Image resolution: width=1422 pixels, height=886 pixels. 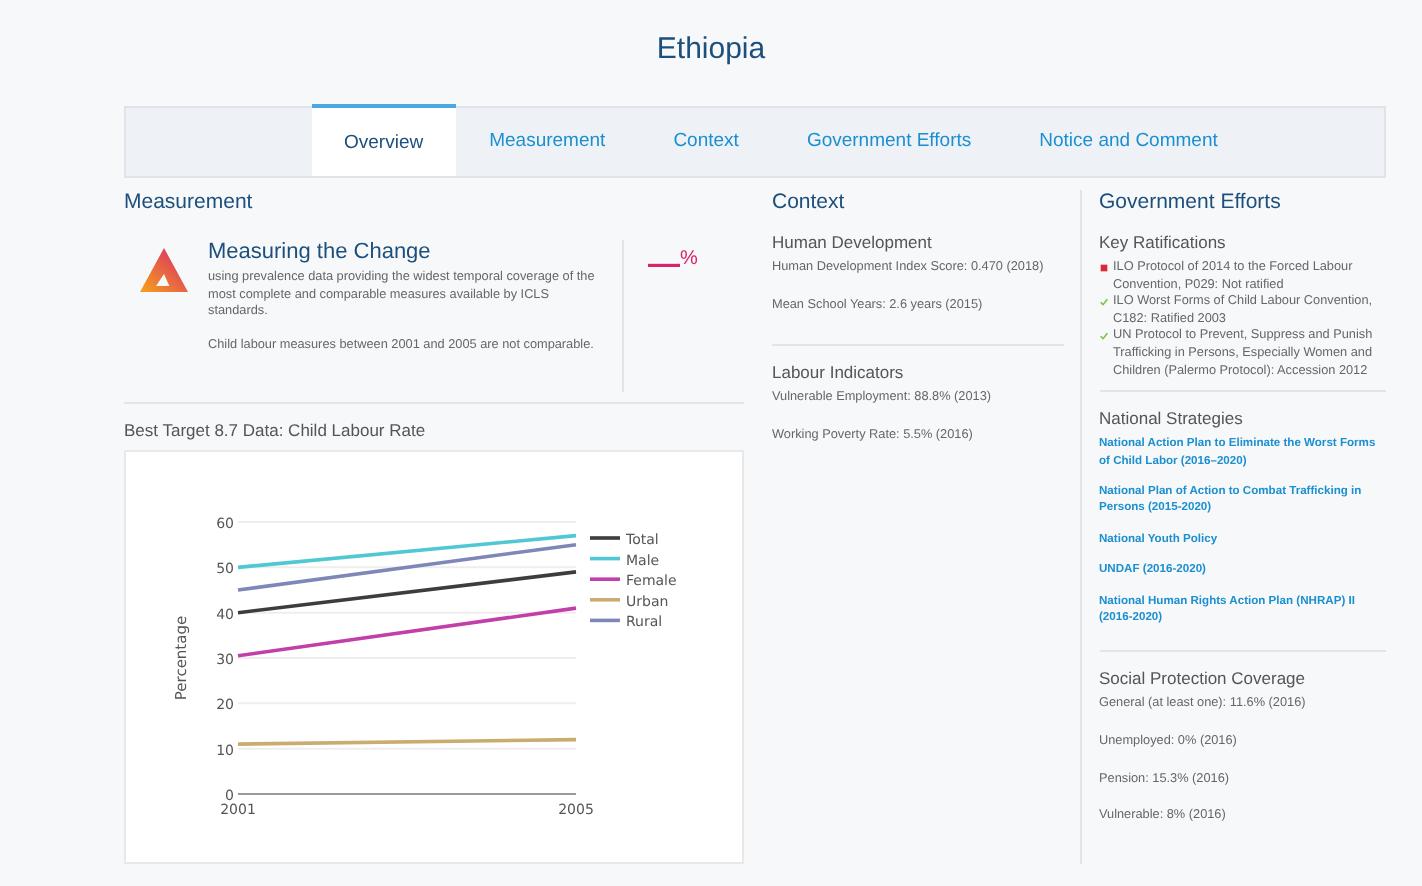 I want to click on section-heading: Measurement, so click(x=189, y=204).